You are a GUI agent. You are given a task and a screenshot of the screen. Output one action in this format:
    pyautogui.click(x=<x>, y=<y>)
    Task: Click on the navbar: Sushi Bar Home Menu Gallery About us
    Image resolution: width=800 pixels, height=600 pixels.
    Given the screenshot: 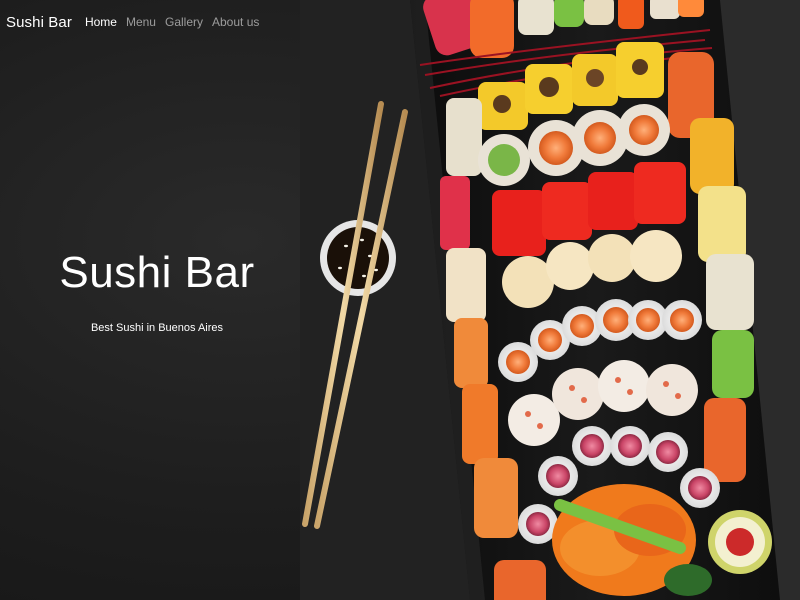 What is the action you would take?
    pyautogui.click(x=400, y=22)
    